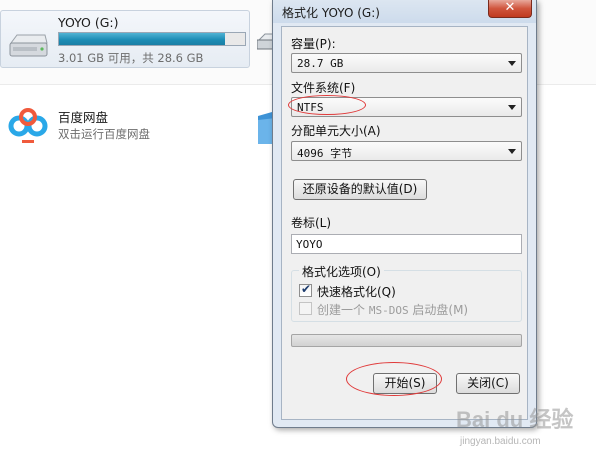 The width and height of the screenshot is (596, 460). I want to click on dialog-title: 格式化 YOYO (G:), so click(331, 13).